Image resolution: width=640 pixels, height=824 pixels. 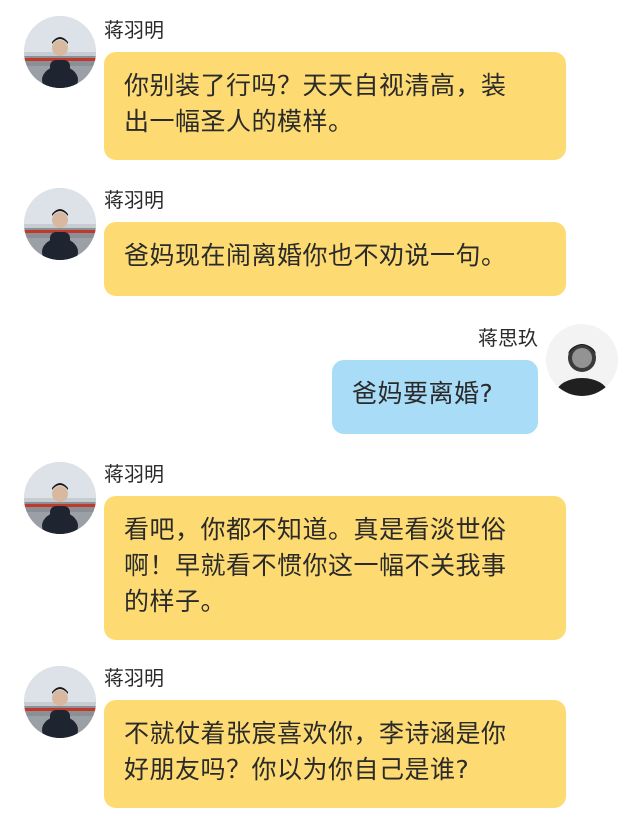 I want to click on message-bubble: 你别装了行吗？天天自视清高，装 出一幅圣人的模样。, so click(x=335, y=106).